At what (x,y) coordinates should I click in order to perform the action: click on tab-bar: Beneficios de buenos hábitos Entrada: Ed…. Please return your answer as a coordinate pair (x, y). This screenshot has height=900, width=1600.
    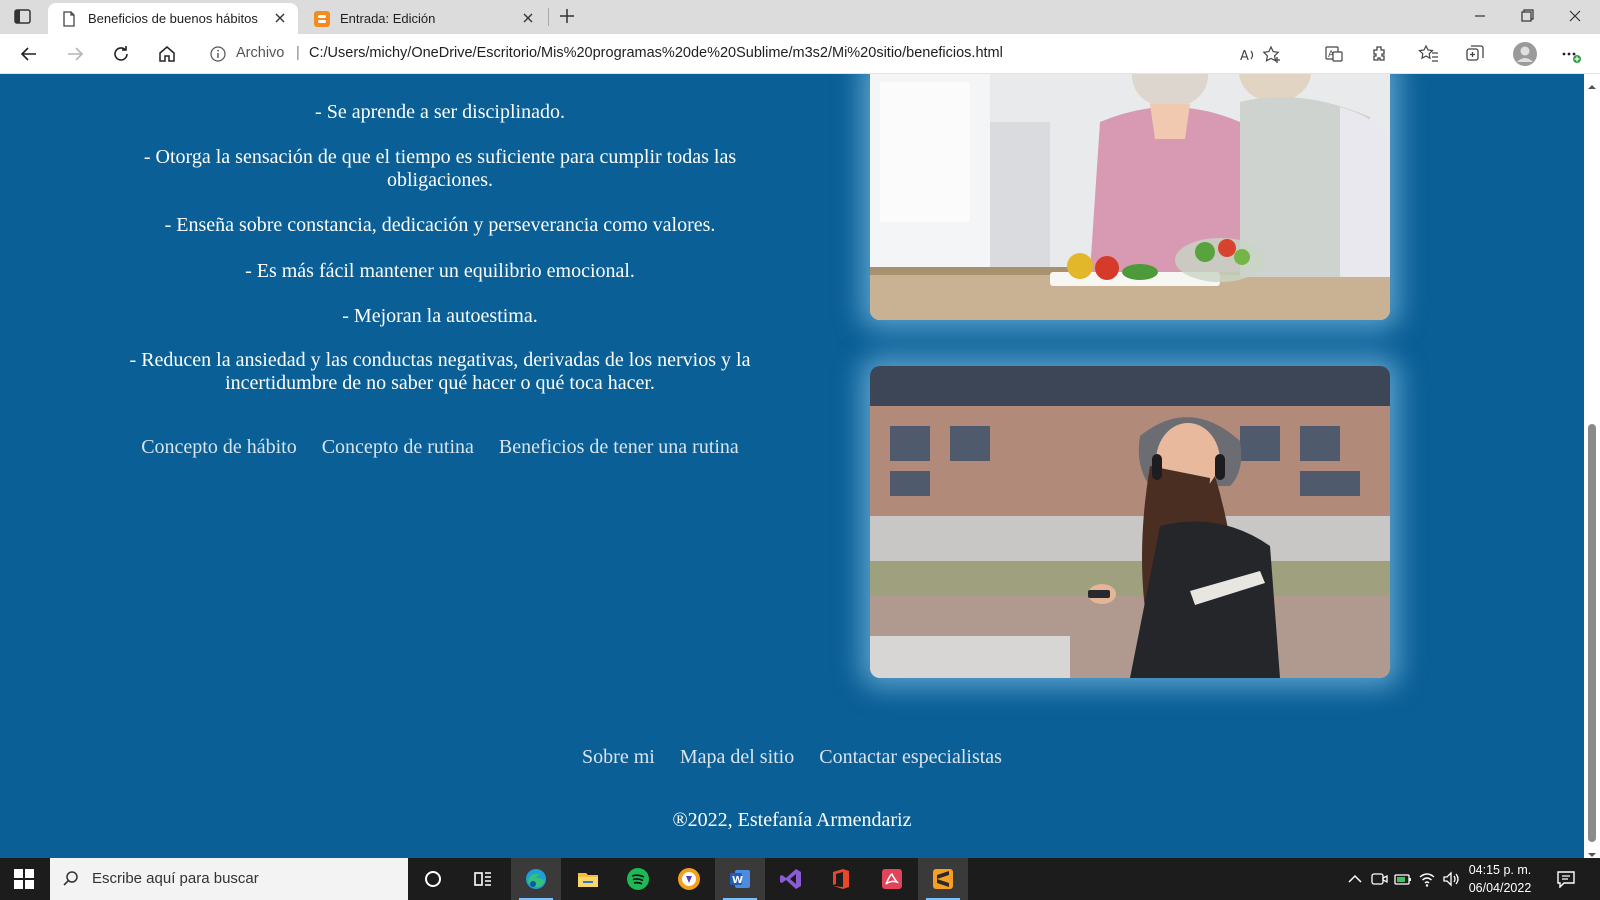
    Looking at the image, I should click on (800, 17).